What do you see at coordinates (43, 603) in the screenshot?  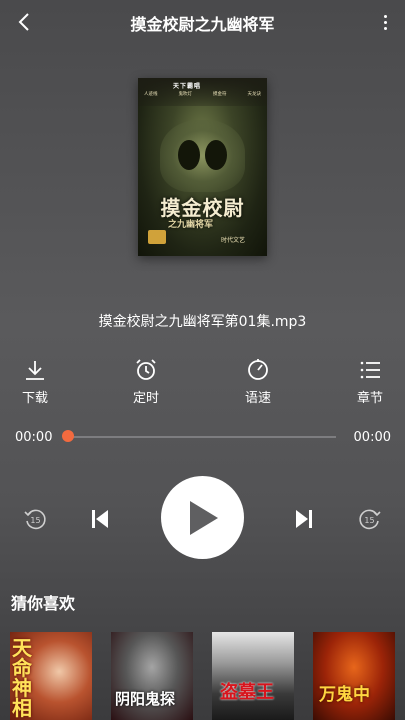 I see `recommend-heading: 猜你喜欢` at bounding box center [43, 603].